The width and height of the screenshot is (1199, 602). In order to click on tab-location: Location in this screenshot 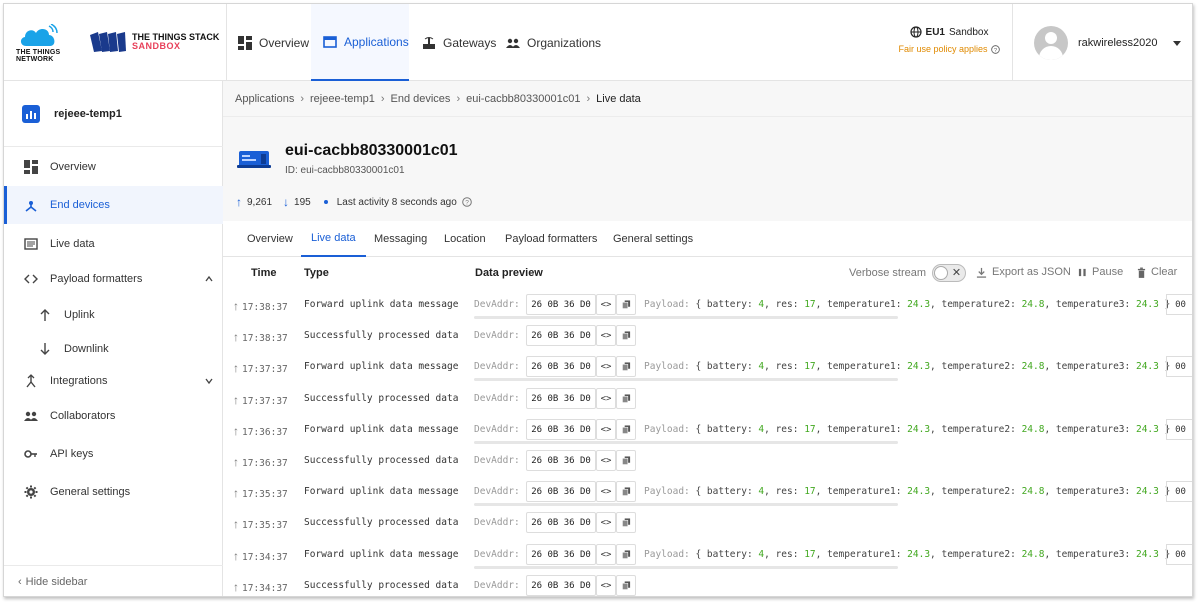, I will do `click(465, 239)`.